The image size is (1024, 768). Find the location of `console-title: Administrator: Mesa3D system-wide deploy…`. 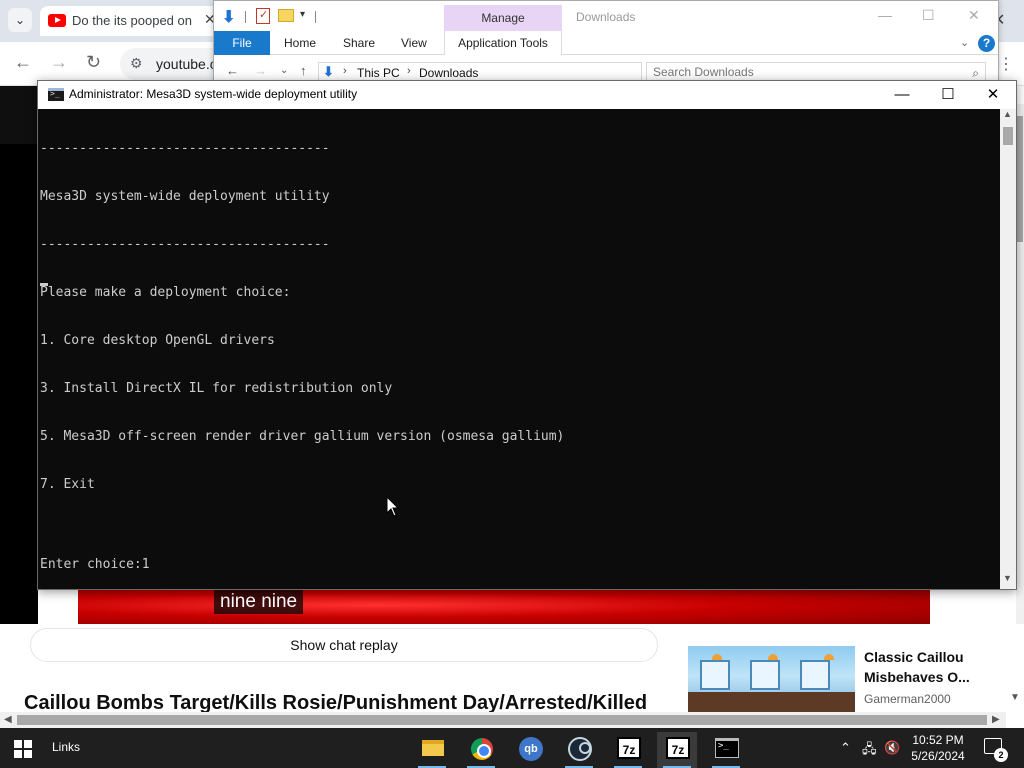

console-title: Administrator: Mesa3D system-wide deploy… is located at coordinates (213, 94).